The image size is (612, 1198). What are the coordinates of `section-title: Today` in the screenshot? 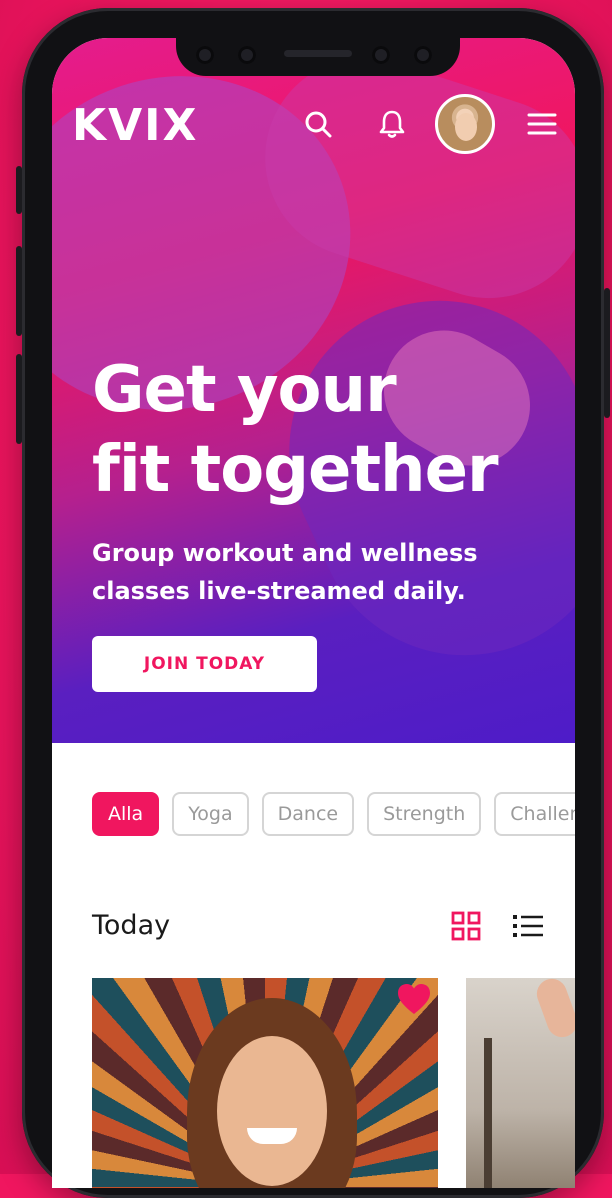 It's located at (131, 925).